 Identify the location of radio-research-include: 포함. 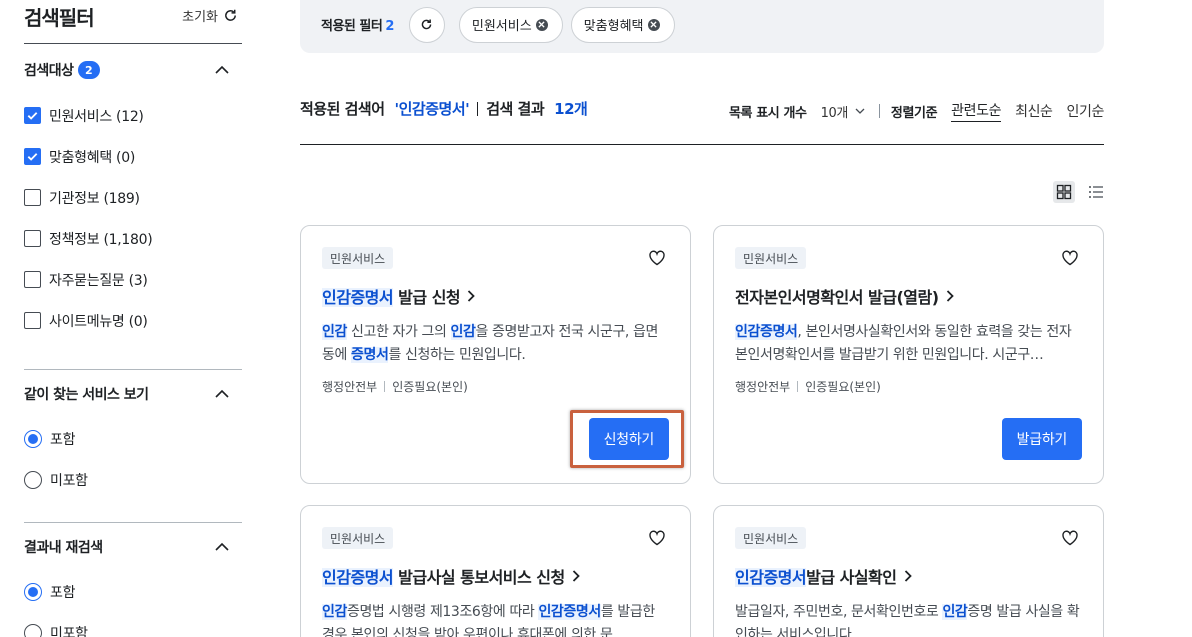
(133, 591).